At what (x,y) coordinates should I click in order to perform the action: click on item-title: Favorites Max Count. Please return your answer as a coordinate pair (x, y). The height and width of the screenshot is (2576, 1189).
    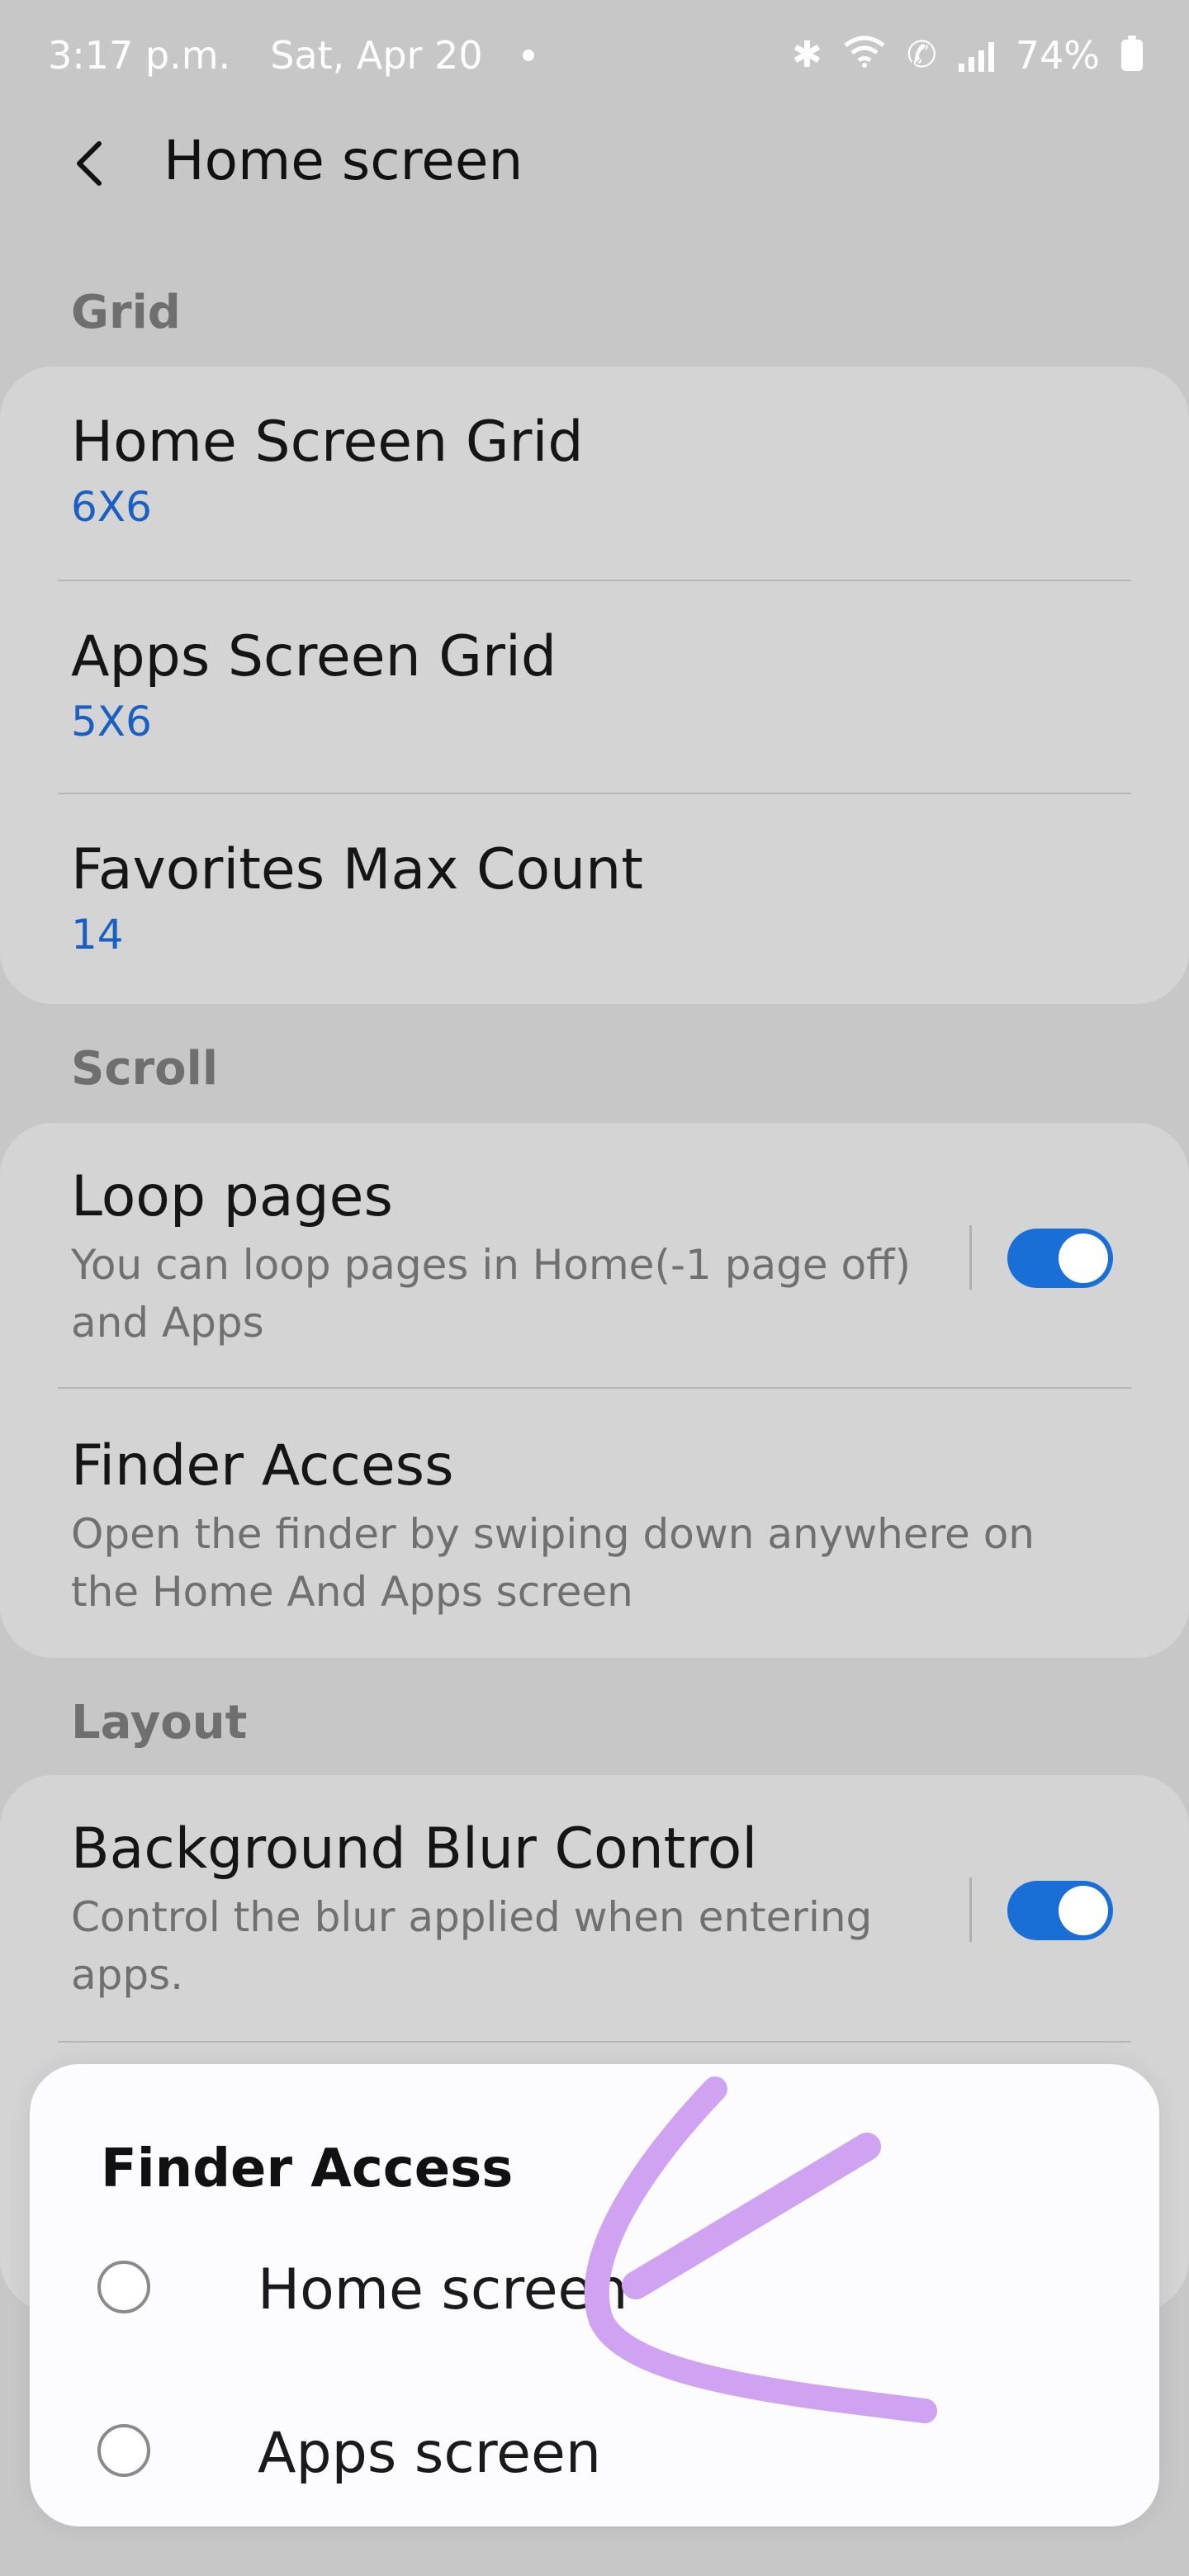
    Looking at the image, I should click on (357, 869).